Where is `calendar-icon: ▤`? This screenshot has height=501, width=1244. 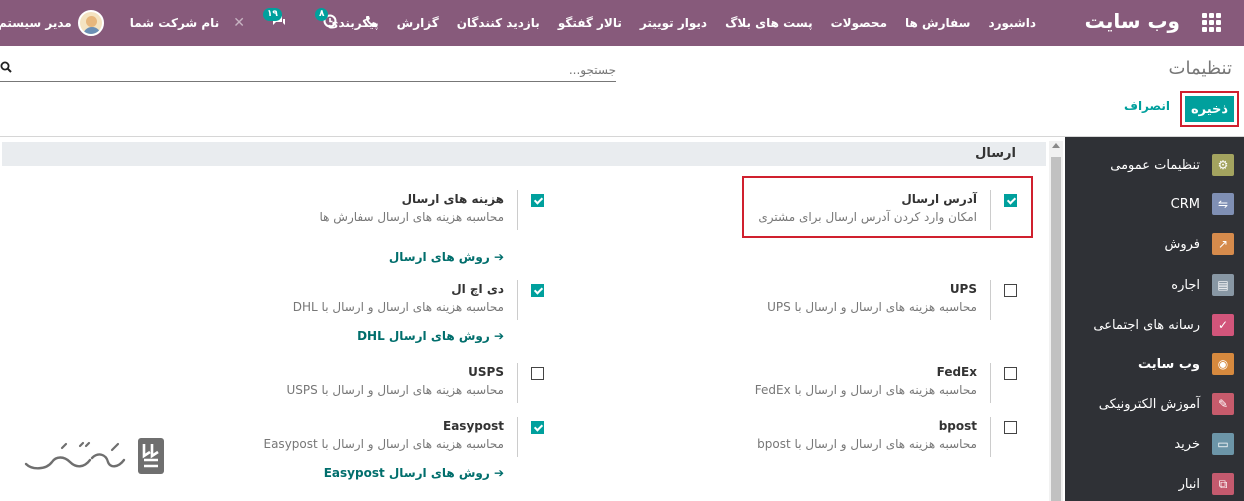 calendar-icon: ▤ is located at coordinates (1223, 285).